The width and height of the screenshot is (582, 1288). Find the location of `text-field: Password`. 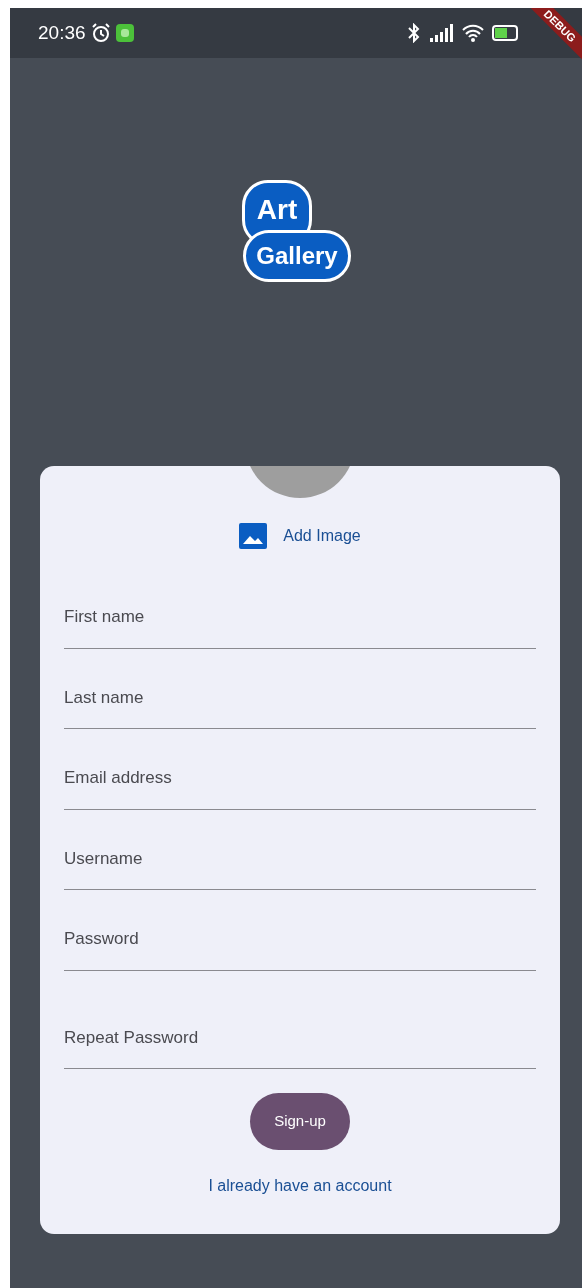

text-field: Password is located at coordinates (300, 944).